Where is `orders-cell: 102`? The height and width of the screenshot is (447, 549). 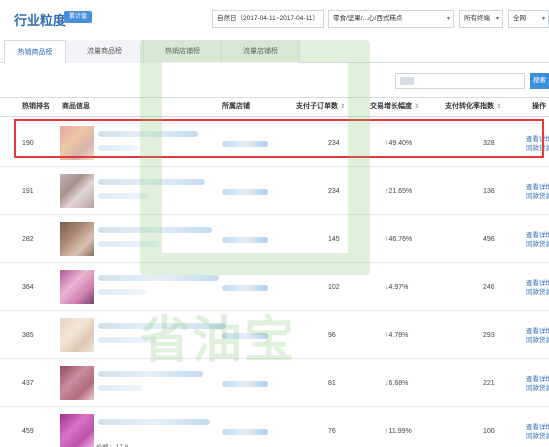 orders-cell: 102 is located at coordinates (334, 287).